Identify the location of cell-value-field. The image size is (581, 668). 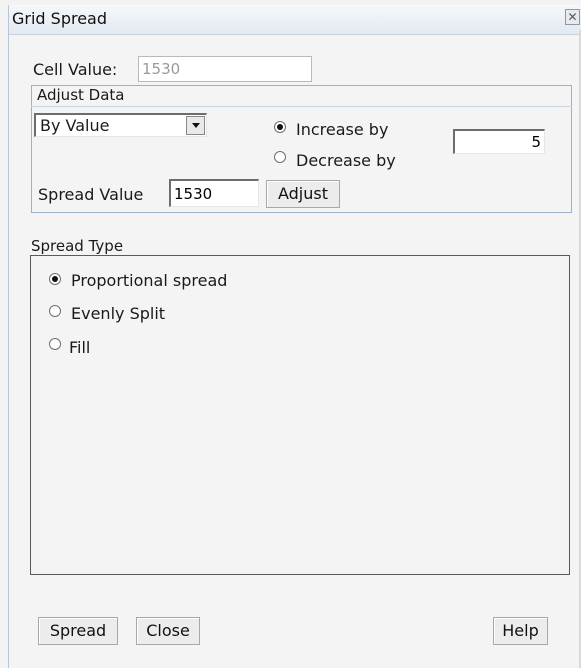
(225, 69).